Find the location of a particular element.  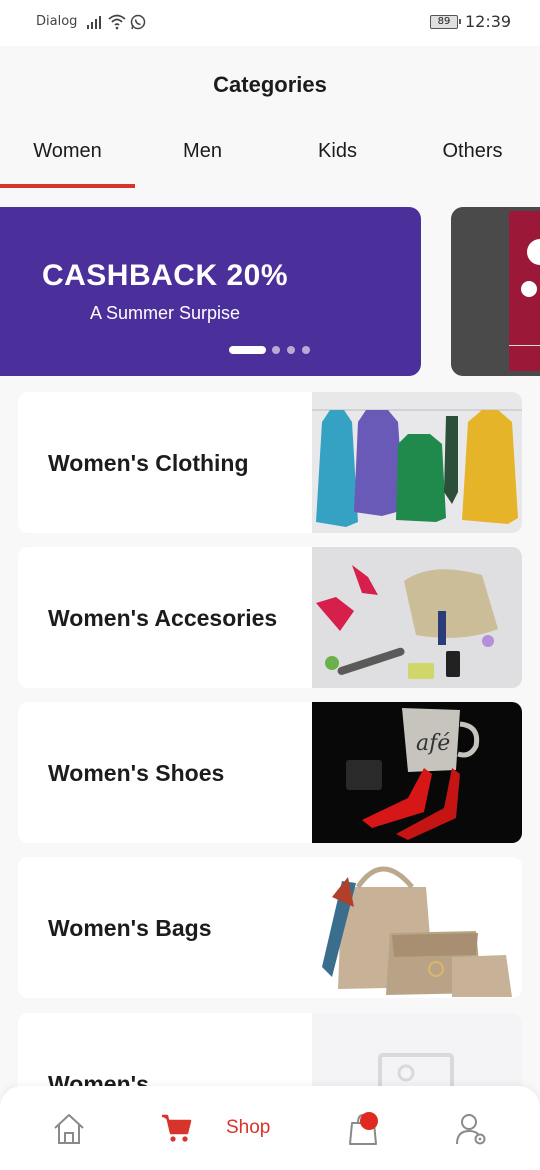

promo-banner: CASHBACK 20% A Summer Surpise is located at coordinates (210, 291).